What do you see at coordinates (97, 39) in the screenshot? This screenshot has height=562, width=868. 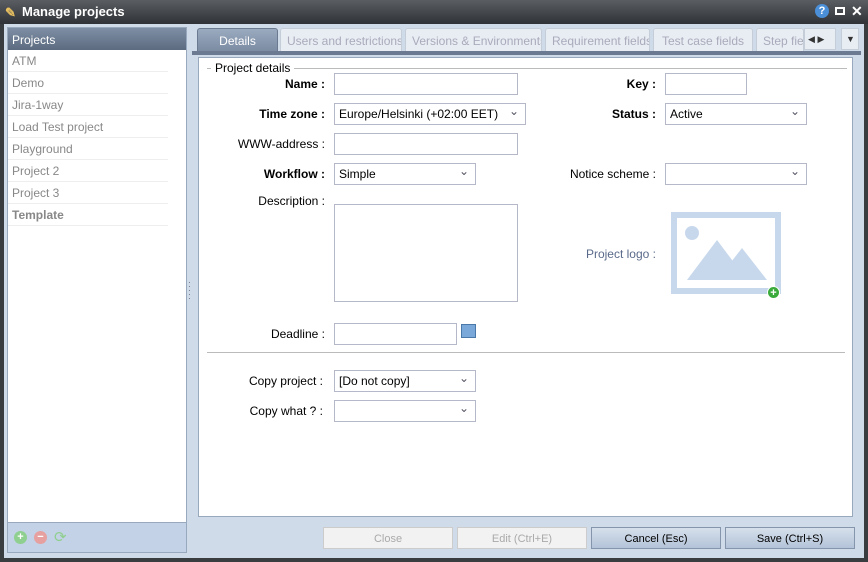 I see `project-list-header: Projects` at bounding box center [97, 39].